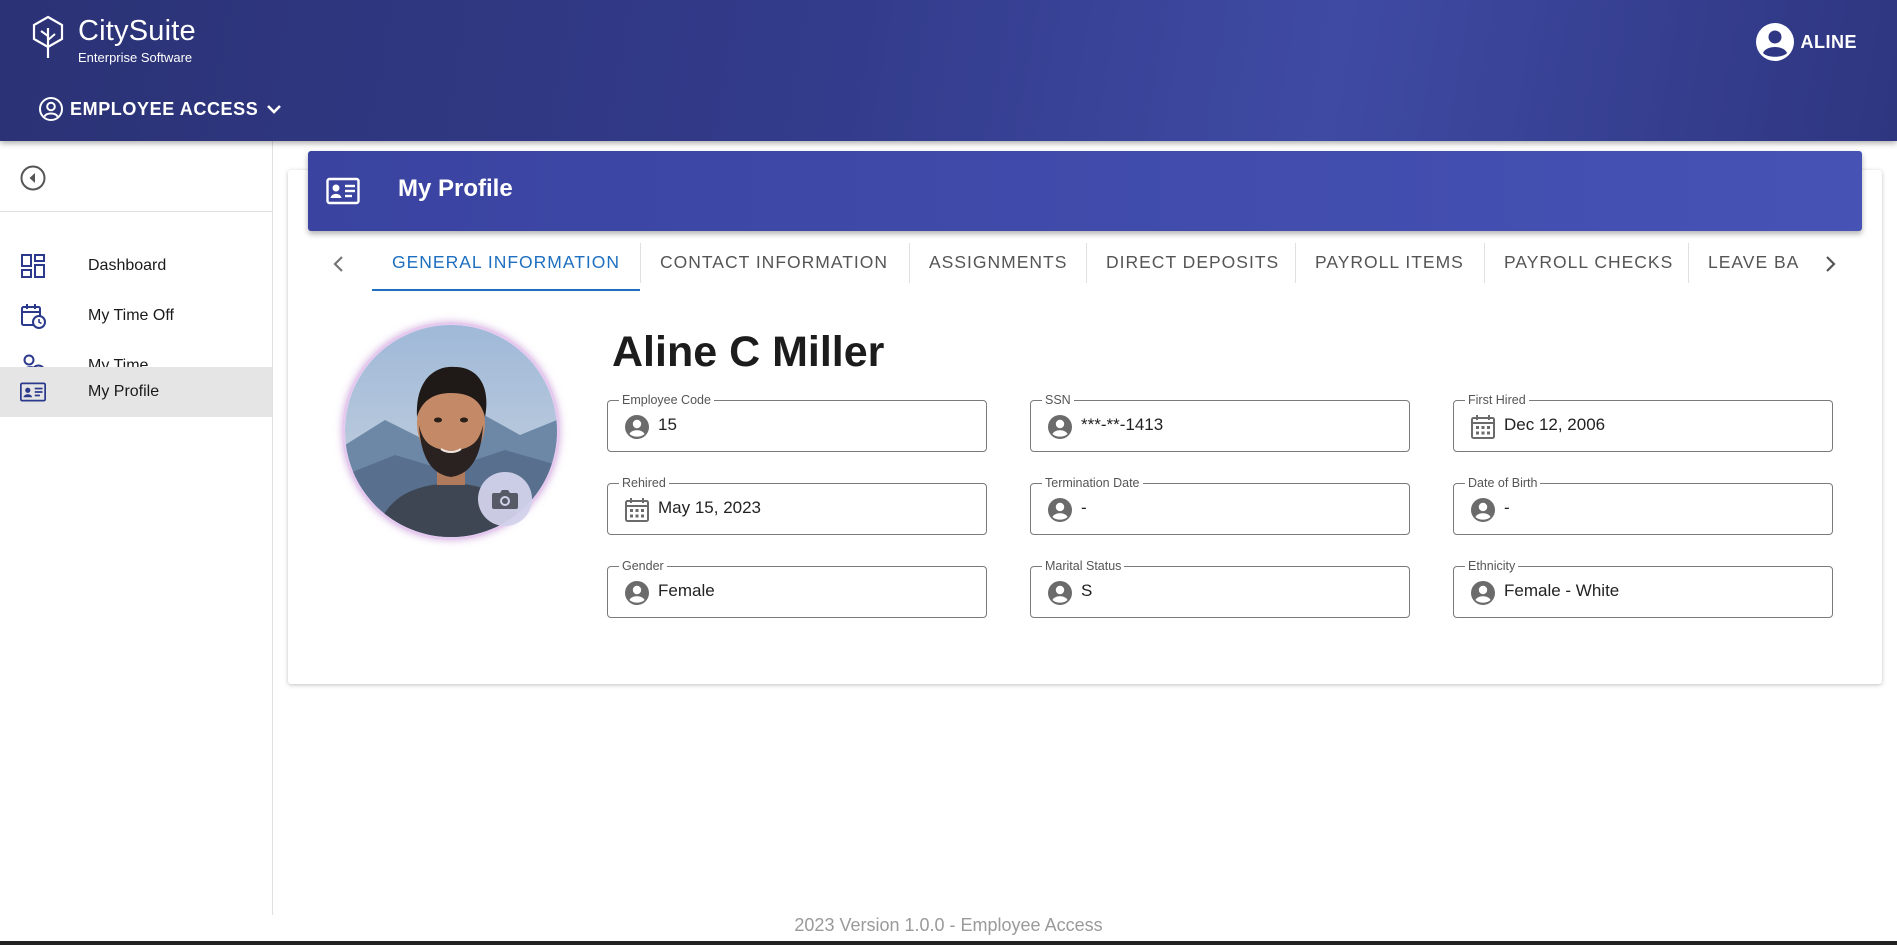  Describe the element at coordinates (137, 31) in the screenshot. I see `app-name: CitySuite` at that location.